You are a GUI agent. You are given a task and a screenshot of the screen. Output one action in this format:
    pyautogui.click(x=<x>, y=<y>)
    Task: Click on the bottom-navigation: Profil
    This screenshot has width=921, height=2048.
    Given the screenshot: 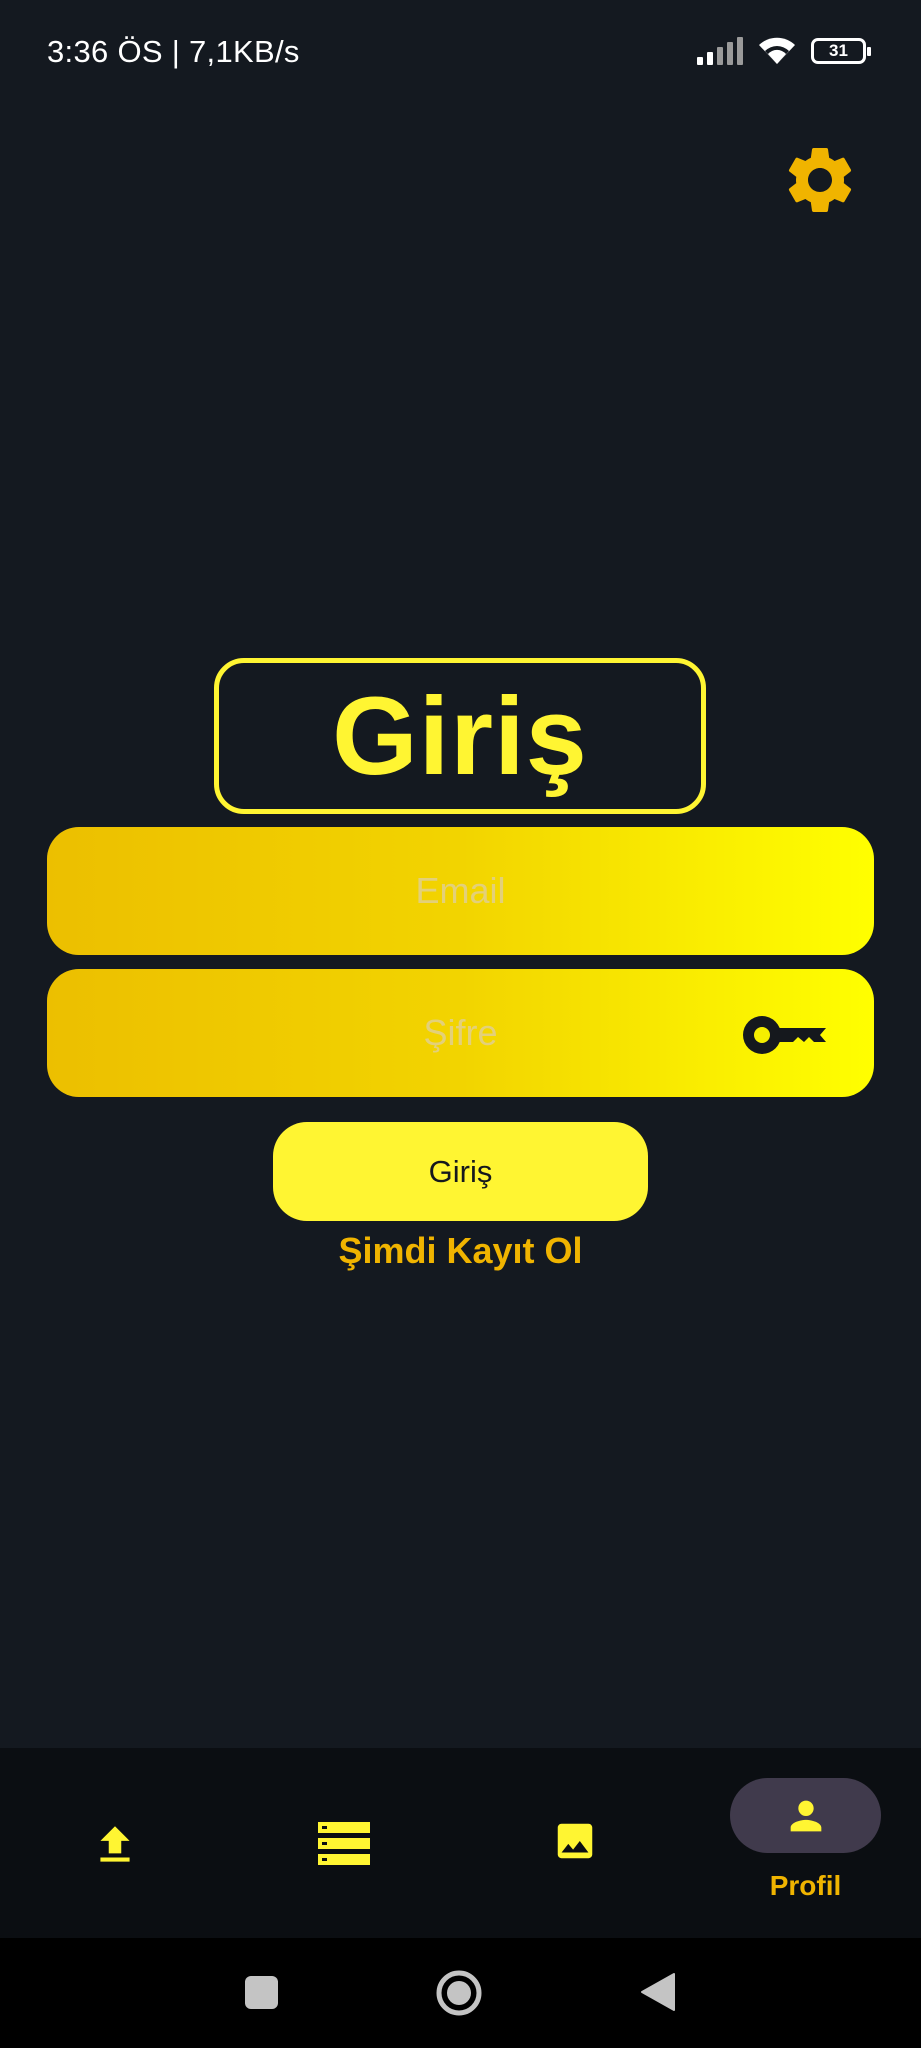 What is the action you would take?
    pyautogui.click(x=460, y=1843)
    